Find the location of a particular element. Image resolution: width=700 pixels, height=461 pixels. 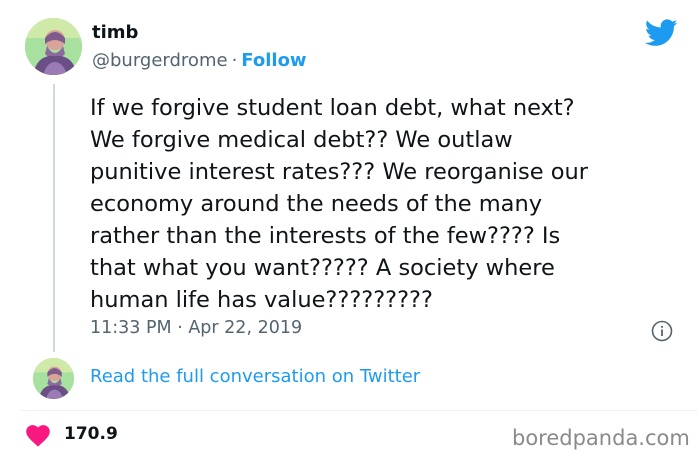

actions-divider is located at coordinates (359, 410).